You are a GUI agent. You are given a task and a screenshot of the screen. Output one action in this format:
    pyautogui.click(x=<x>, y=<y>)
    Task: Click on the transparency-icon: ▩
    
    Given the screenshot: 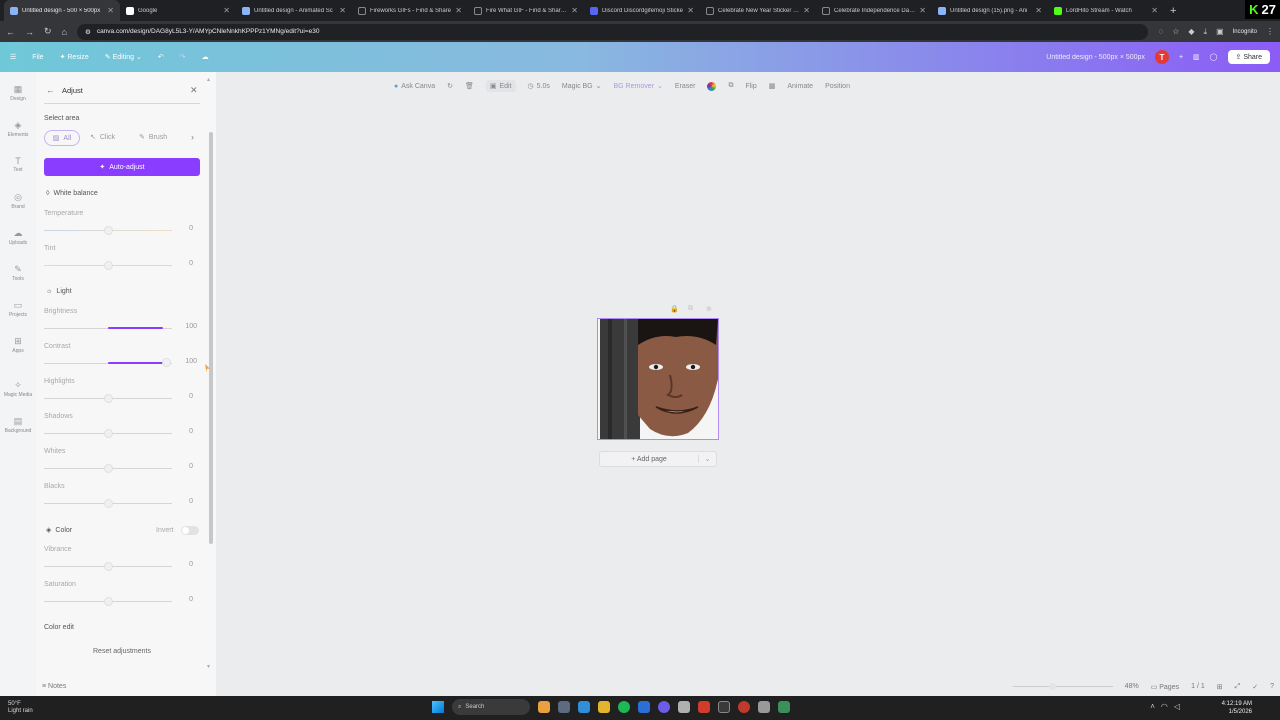 What is the action you would take?
    pyautogui.click(x=772, y=86)
    